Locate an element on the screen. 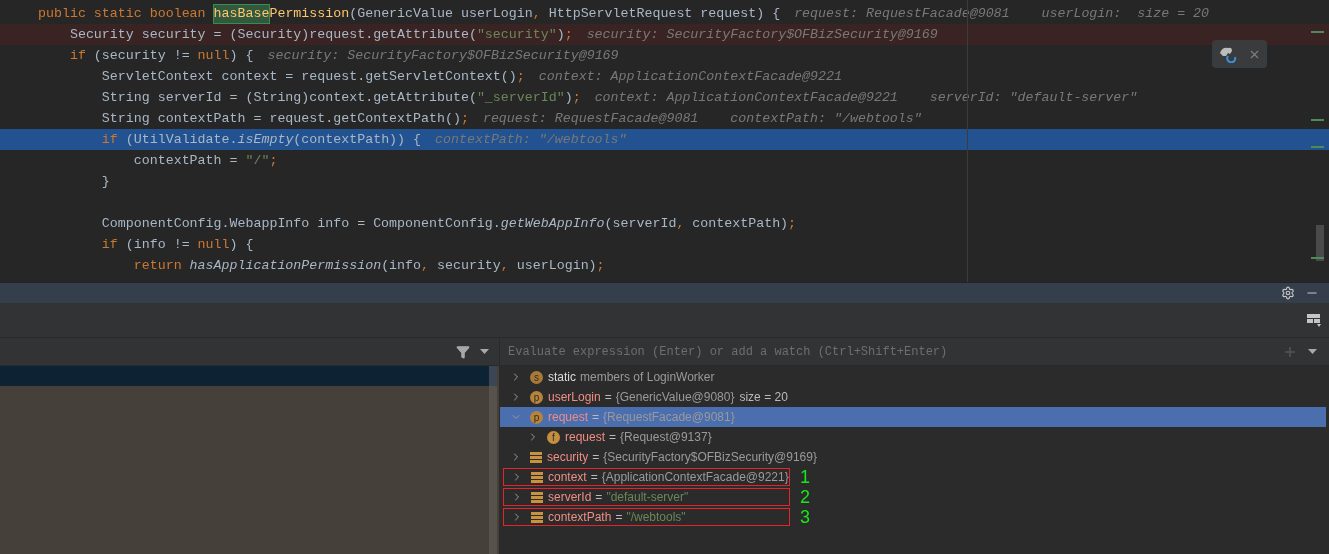 The width and height of the screenshot is (1329, 554). code-token: ComponentConfig.WebappInfo info = ComponentConfig. is located at coordinates (300, 223).